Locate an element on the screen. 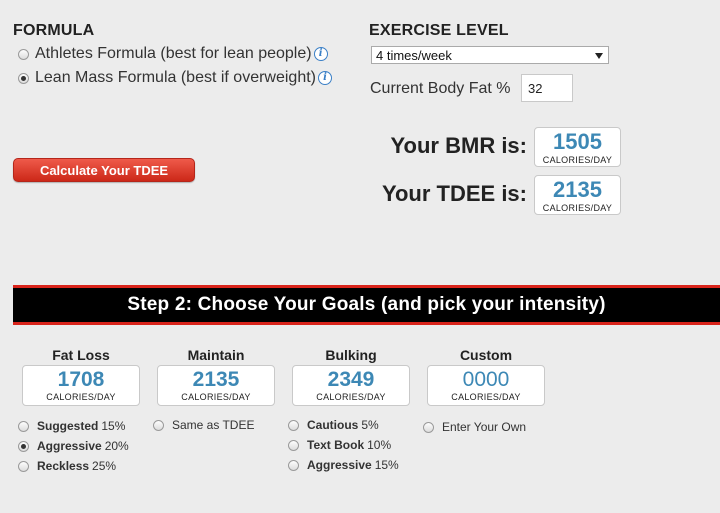 The image size is (720, 513). option-label: Same as TDEE is located at coordinates (213, 425).